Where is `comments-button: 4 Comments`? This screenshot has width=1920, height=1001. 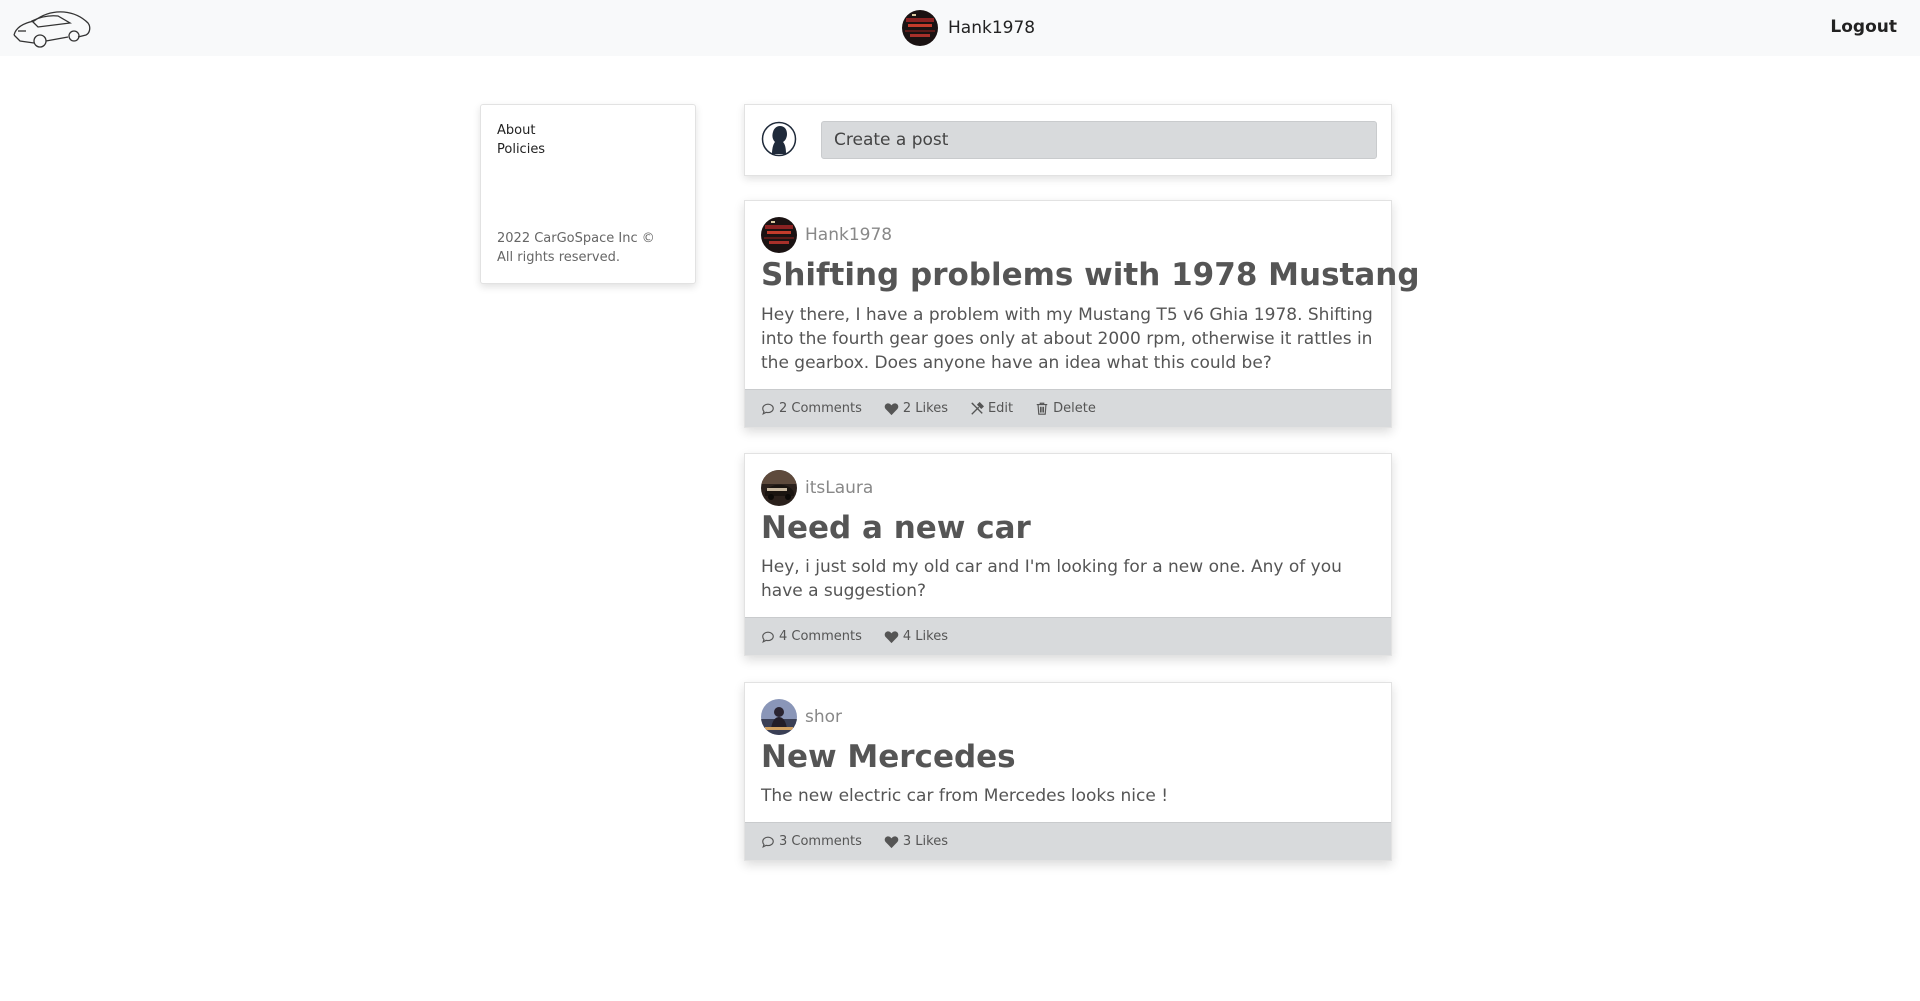
comments-button: 4 Comments is located at coordinates (811, 636).